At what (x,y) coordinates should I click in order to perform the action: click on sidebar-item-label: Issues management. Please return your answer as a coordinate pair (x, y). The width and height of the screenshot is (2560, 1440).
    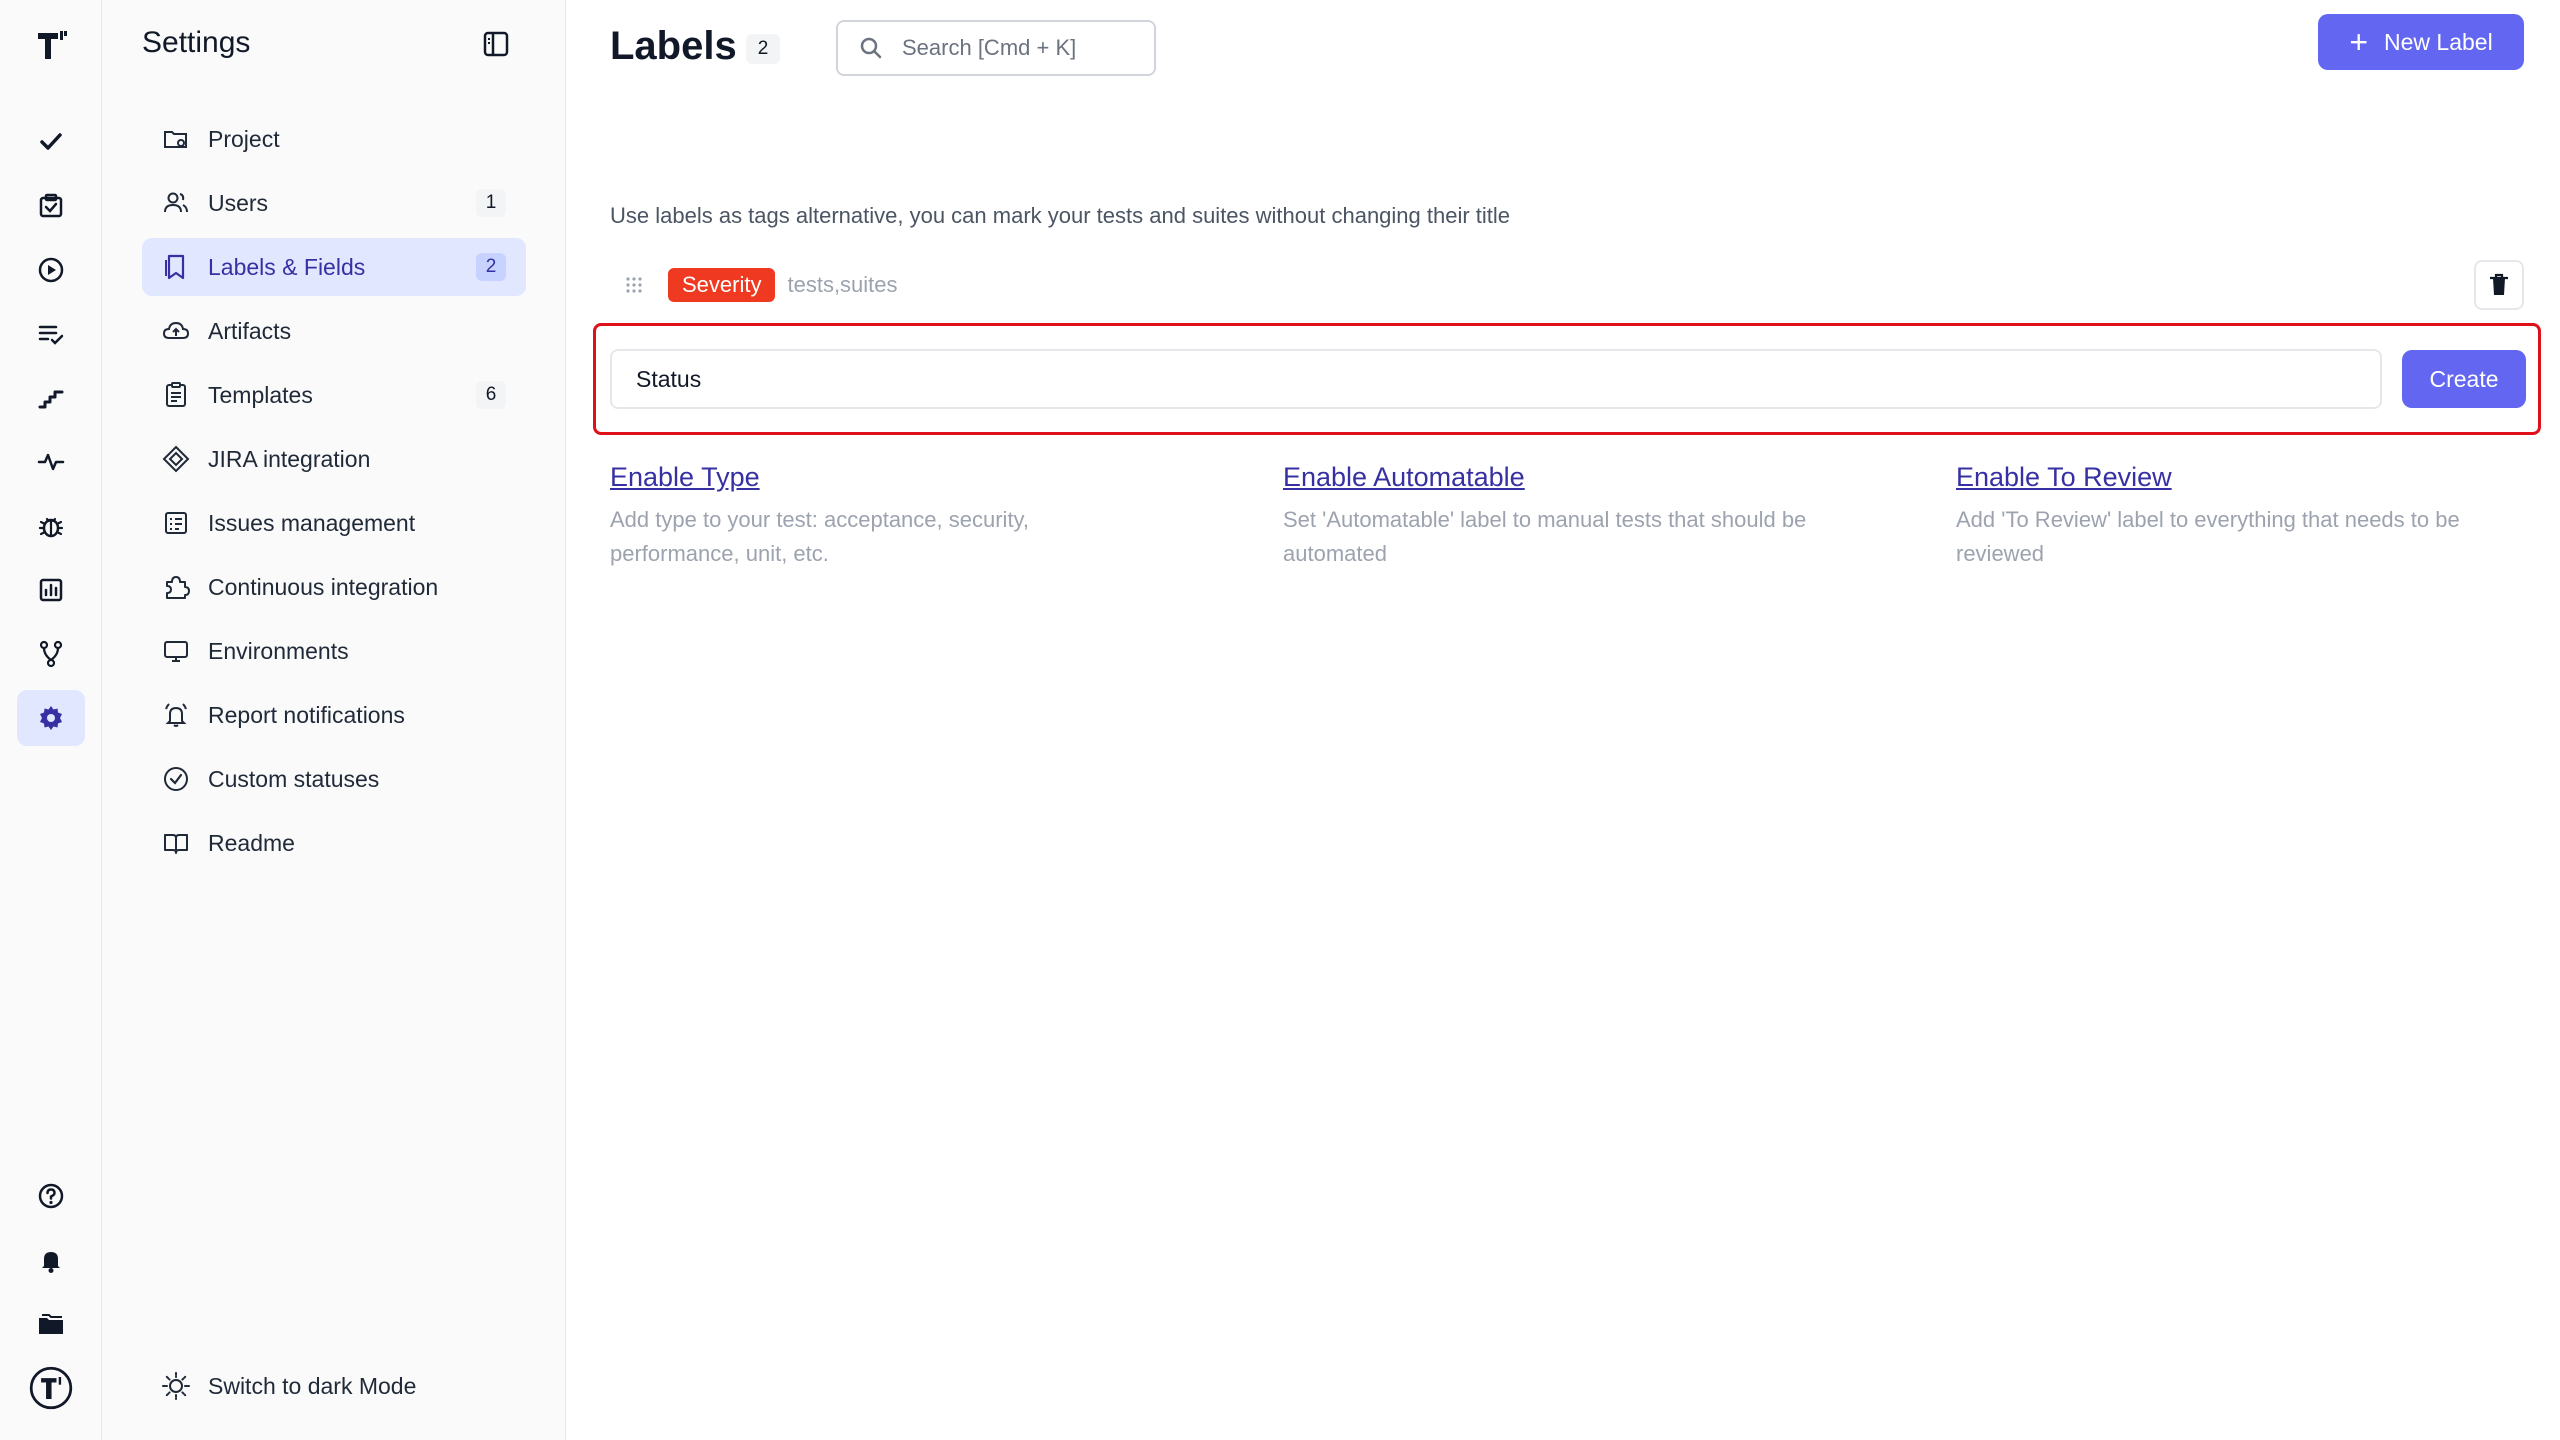
    Looking at the image, I should click on (312, 522).